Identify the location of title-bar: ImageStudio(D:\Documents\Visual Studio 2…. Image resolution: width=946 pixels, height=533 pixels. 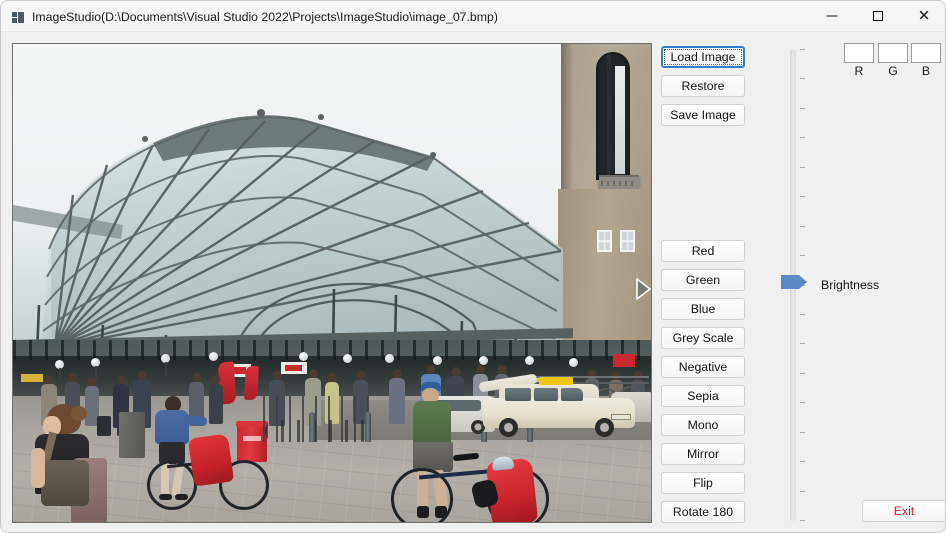
(473, 16).